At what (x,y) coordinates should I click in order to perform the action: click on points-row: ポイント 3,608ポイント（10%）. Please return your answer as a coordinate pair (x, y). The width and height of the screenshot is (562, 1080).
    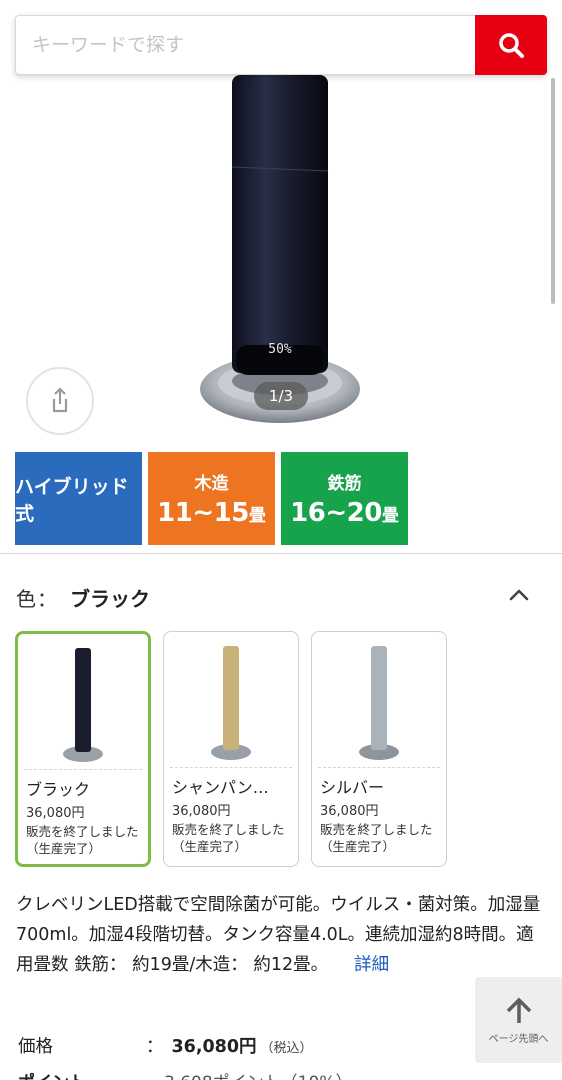
    Looking at the image, I should click on (185, 1074).